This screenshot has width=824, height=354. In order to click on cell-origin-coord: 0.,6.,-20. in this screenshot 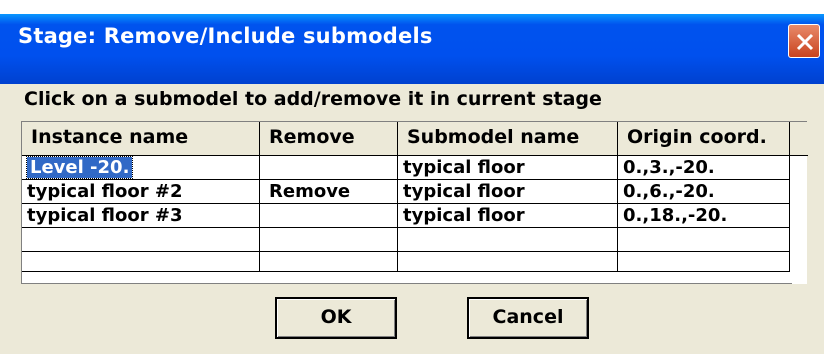, I will do `click(704, 192)`.